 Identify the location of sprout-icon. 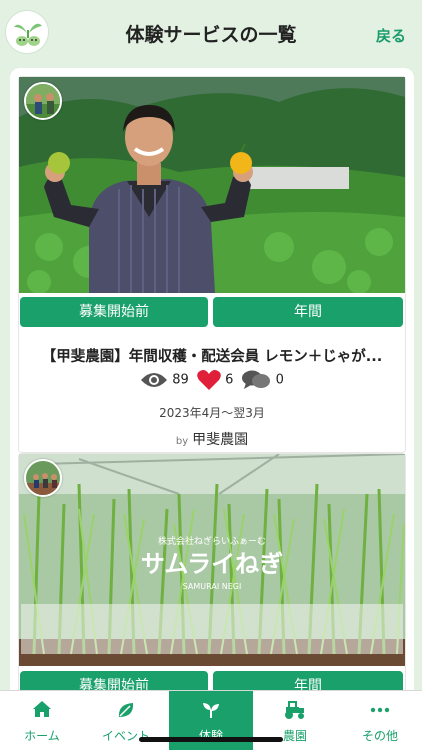
(211, 710).